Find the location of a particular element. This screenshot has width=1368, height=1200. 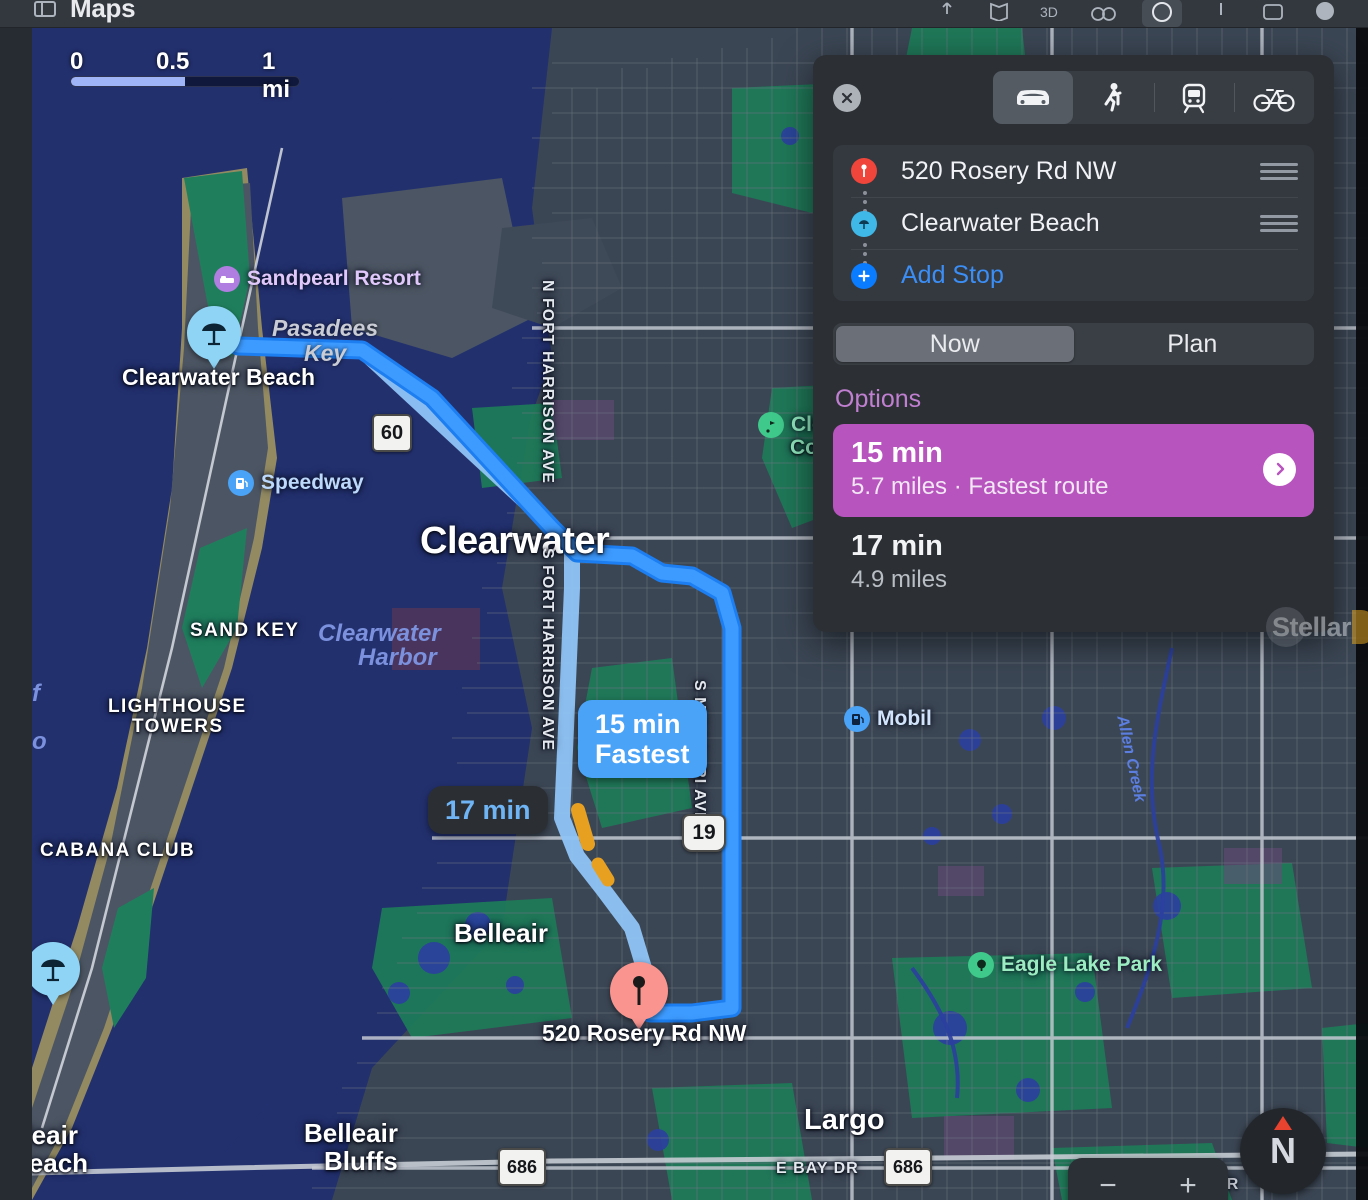

route-badge-time: 17 min is located at coordinates (488, 810).